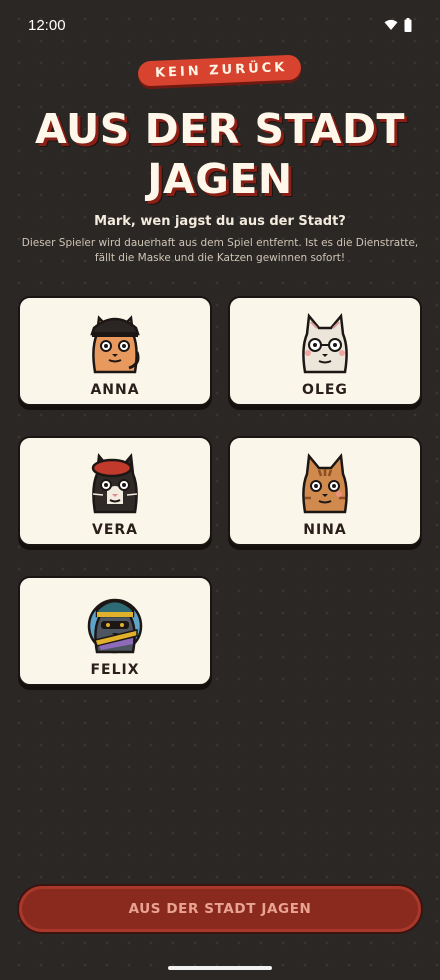 The height and width of the screenshot is (980, 440). I want to click on wifi-icon, so click(391, 24).